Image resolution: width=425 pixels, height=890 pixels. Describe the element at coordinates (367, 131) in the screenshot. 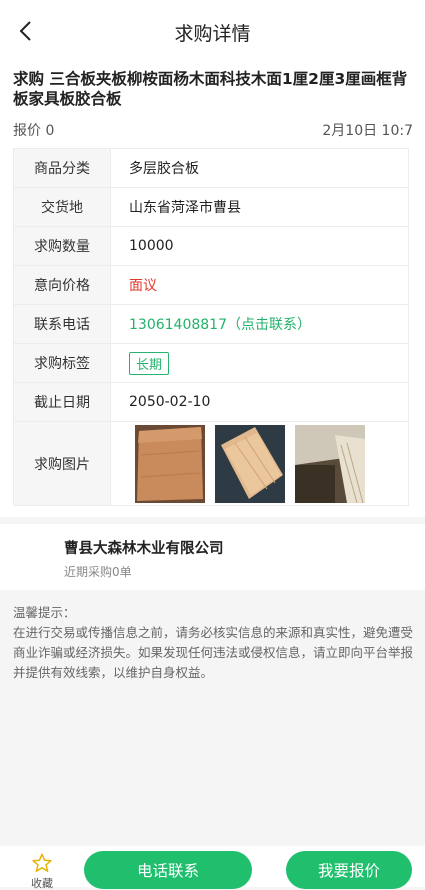

I see `publish-date: 2月10日 10:7` at that location.